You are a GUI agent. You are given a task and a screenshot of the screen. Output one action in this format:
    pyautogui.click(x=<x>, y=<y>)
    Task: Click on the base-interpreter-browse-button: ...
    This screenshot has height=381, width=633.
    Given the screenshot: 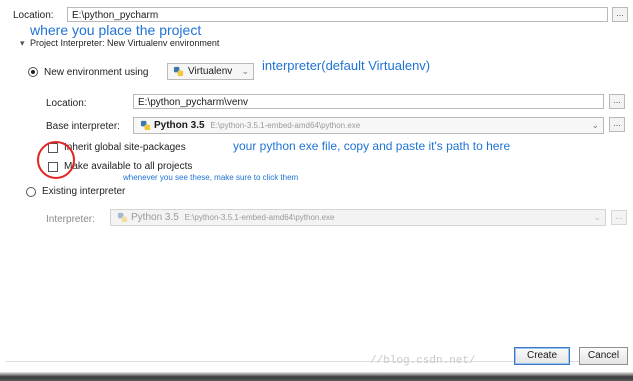 What is the action you would take?
    pyautogui.click(x=617, y=124)
    